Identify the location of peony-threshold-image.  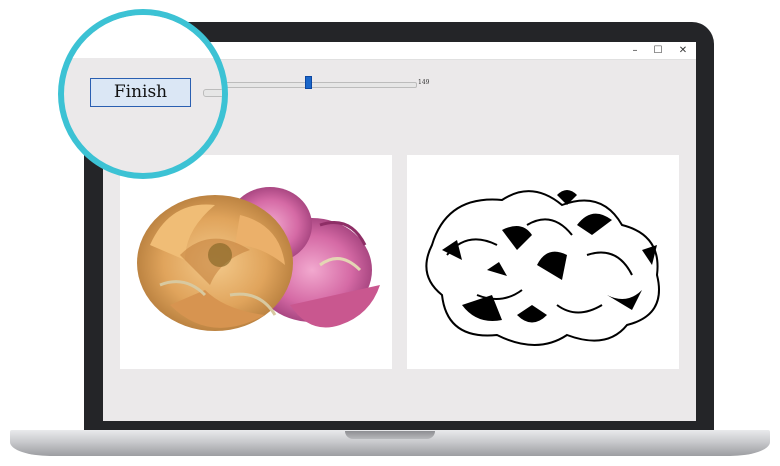
(542, 268).